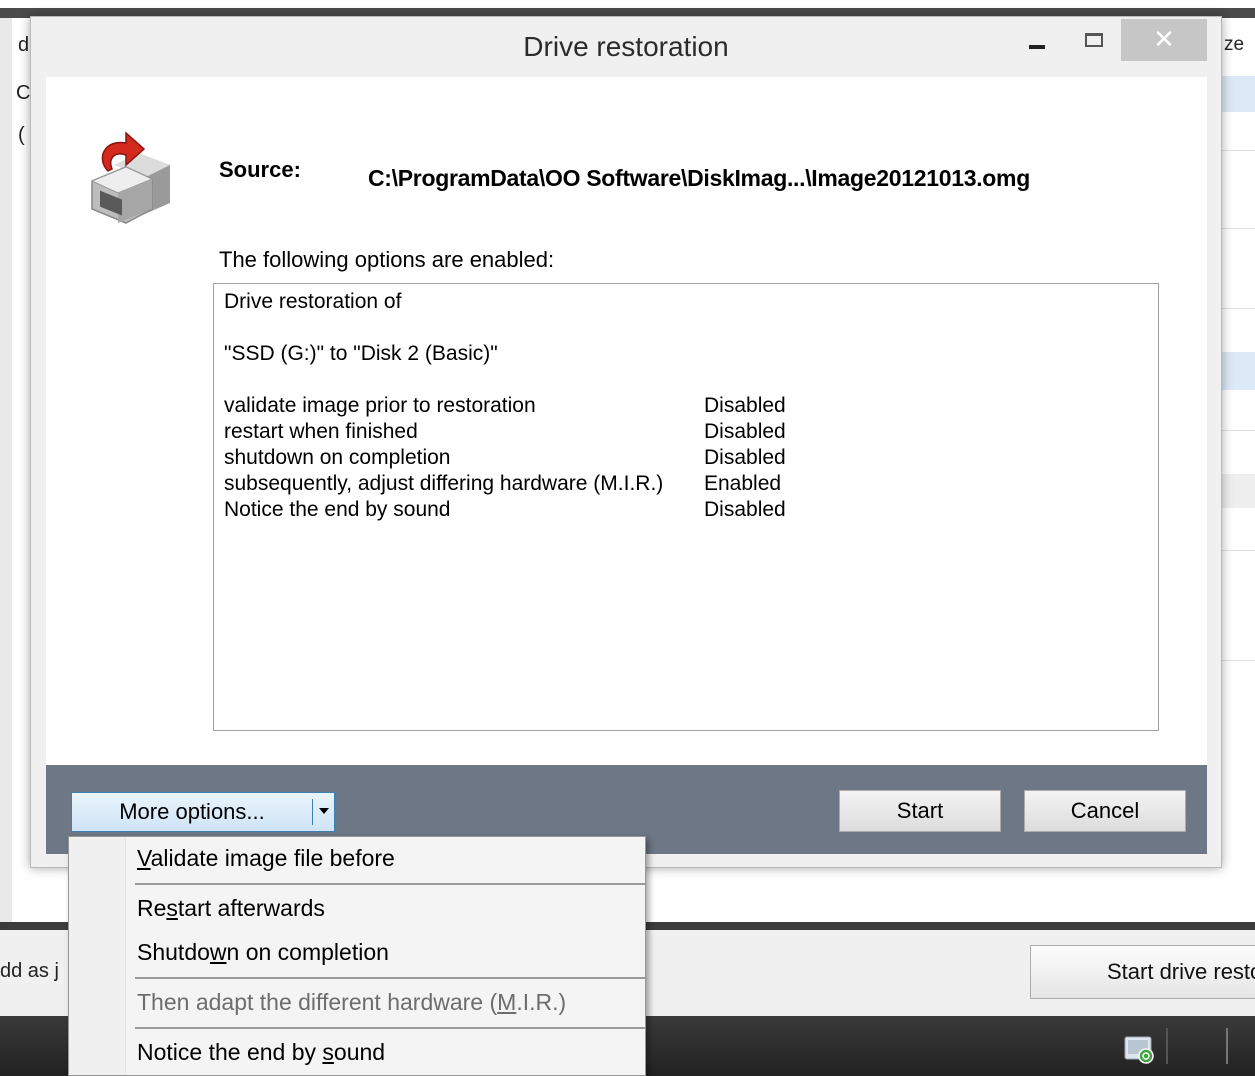 Image resolution: width=1255 pixels, height=1076 pixels. What do you see at coordinates (218, 952) in the screenshot?
I see `menu-accelerator: w` at bounding box center [218, 952].